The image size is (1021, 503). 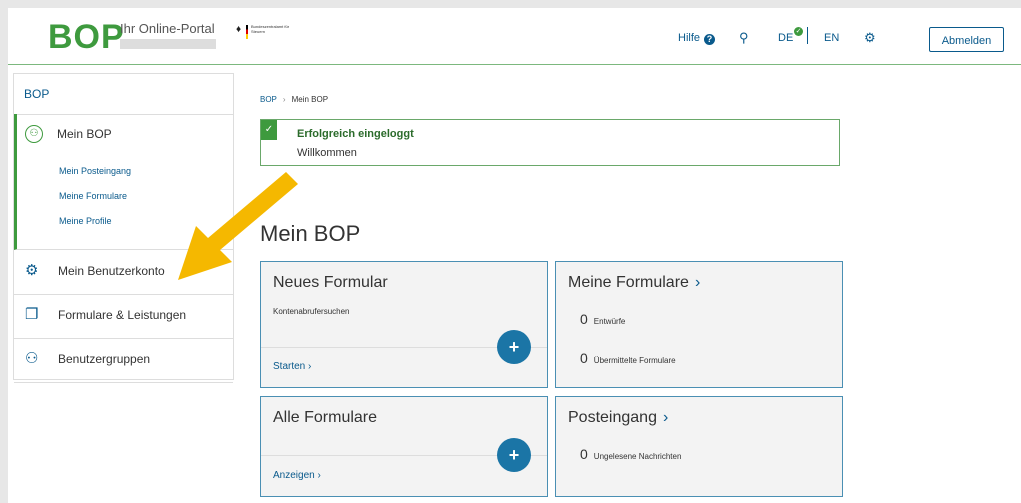 I want to click on tagline: Ihr Online-Portal, so click(x=167, y=28).